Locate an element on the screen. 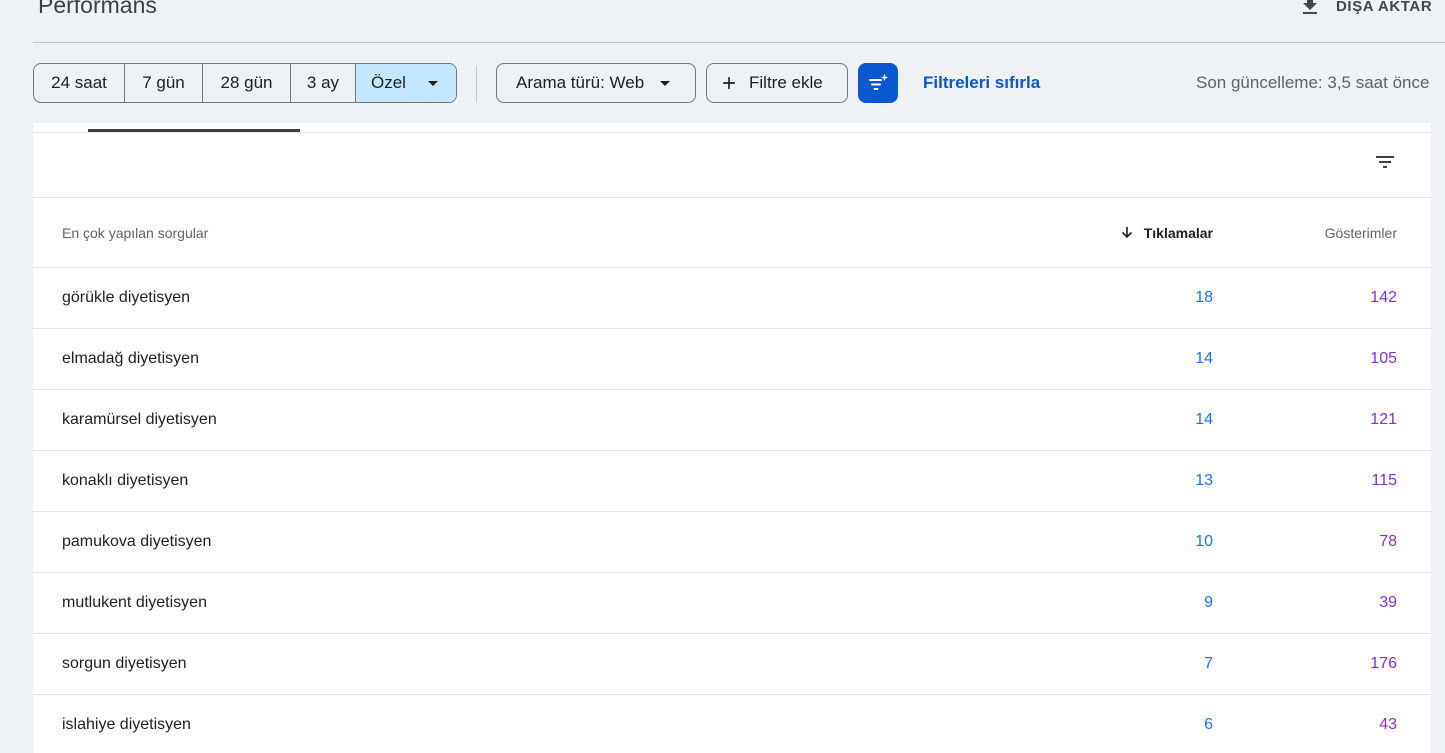  plus-icon is located at coordinates (729, 83).